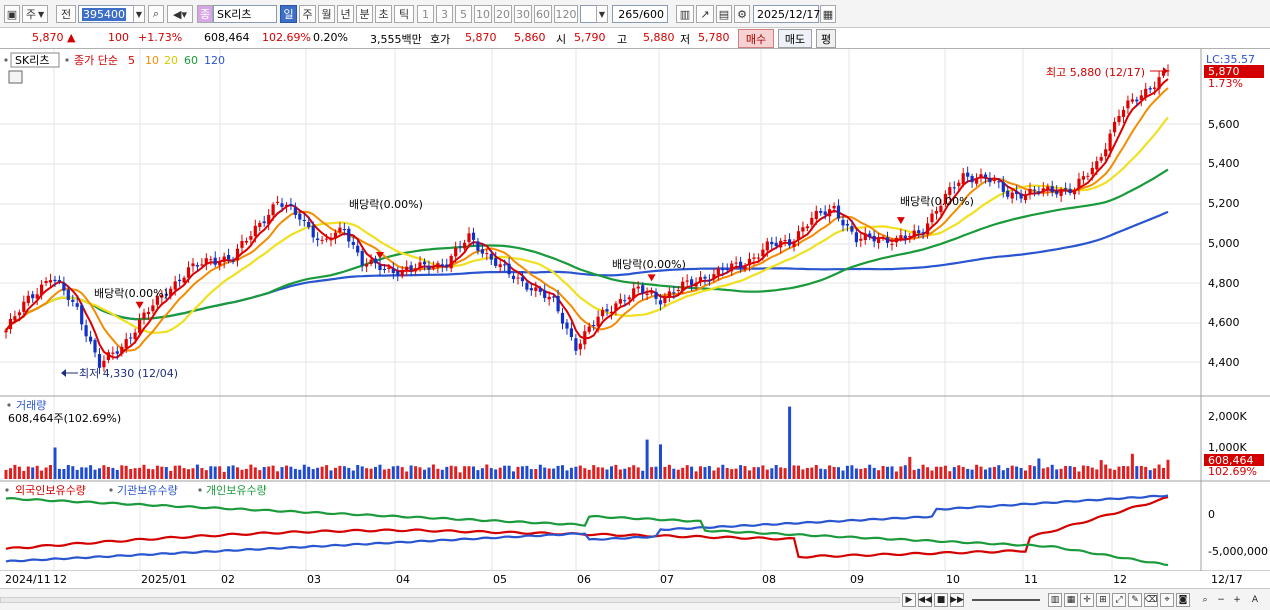 This screenshot has height=610, width=1270. I want to click on minus-icon: −, so click(1221, 600).